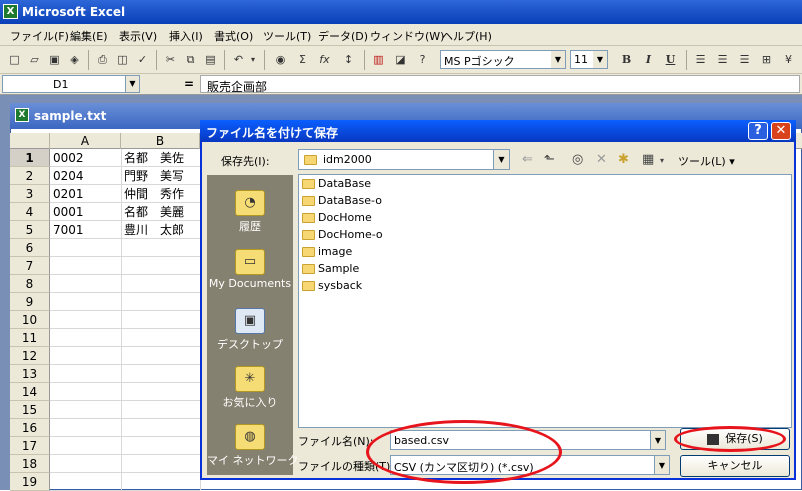  I want to click on place-my-documents: ▭ My Documents, so click(250, 273).